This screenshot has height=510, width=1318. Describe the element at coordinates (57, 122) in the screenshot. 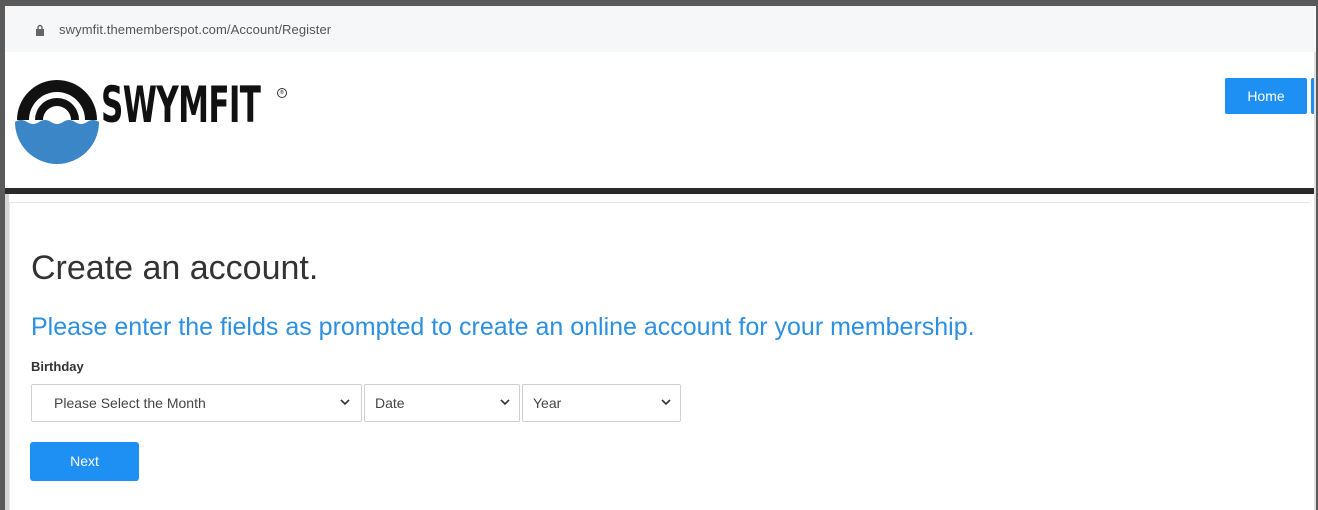

I see `swymfit-logo-icon` at that location.